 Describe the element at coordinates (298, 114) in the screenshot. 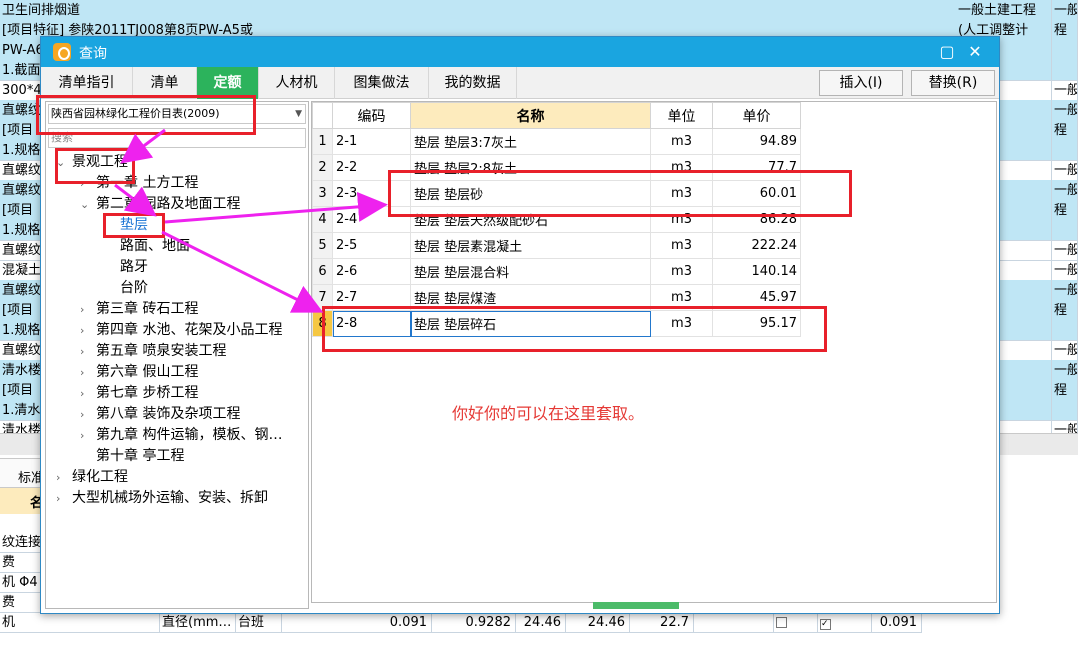

I see `chevron-down-icon: ▼` at that location.